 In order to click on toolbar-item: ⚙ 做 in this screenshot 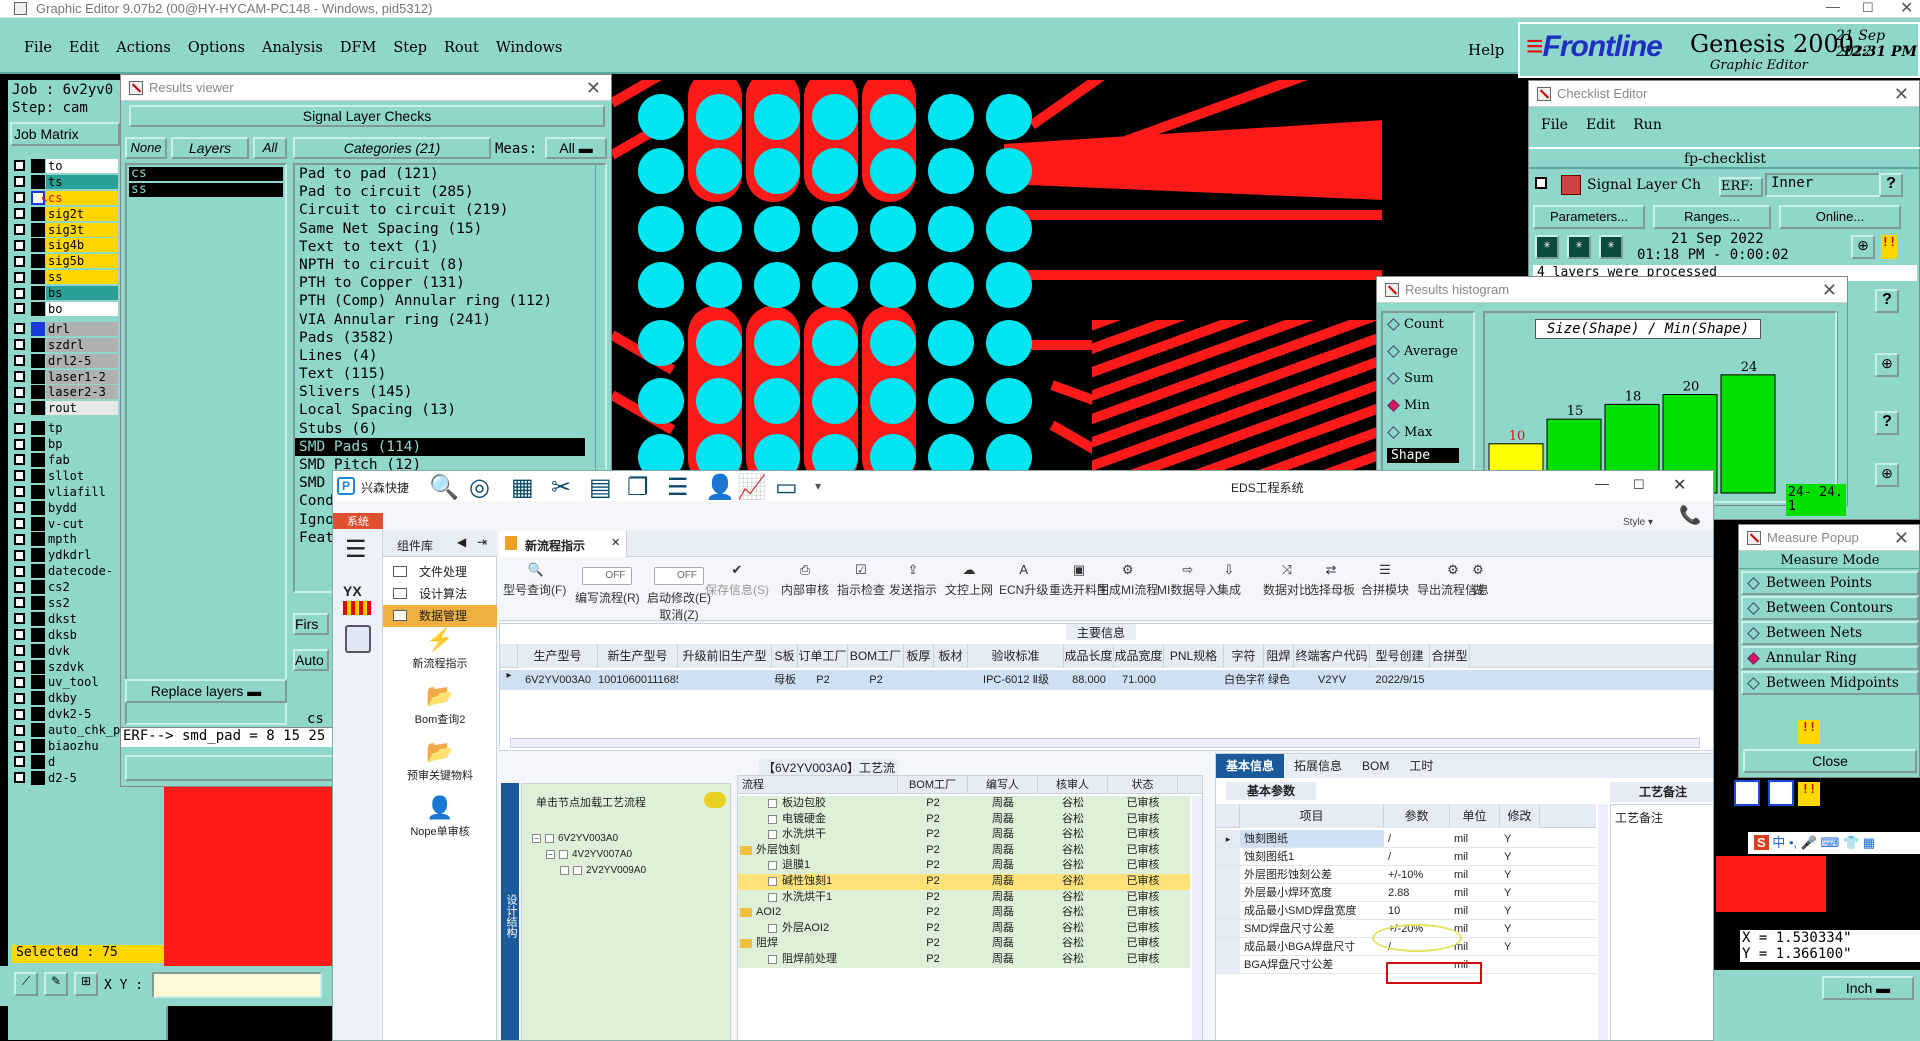, I will do `click(1478, 580)`.